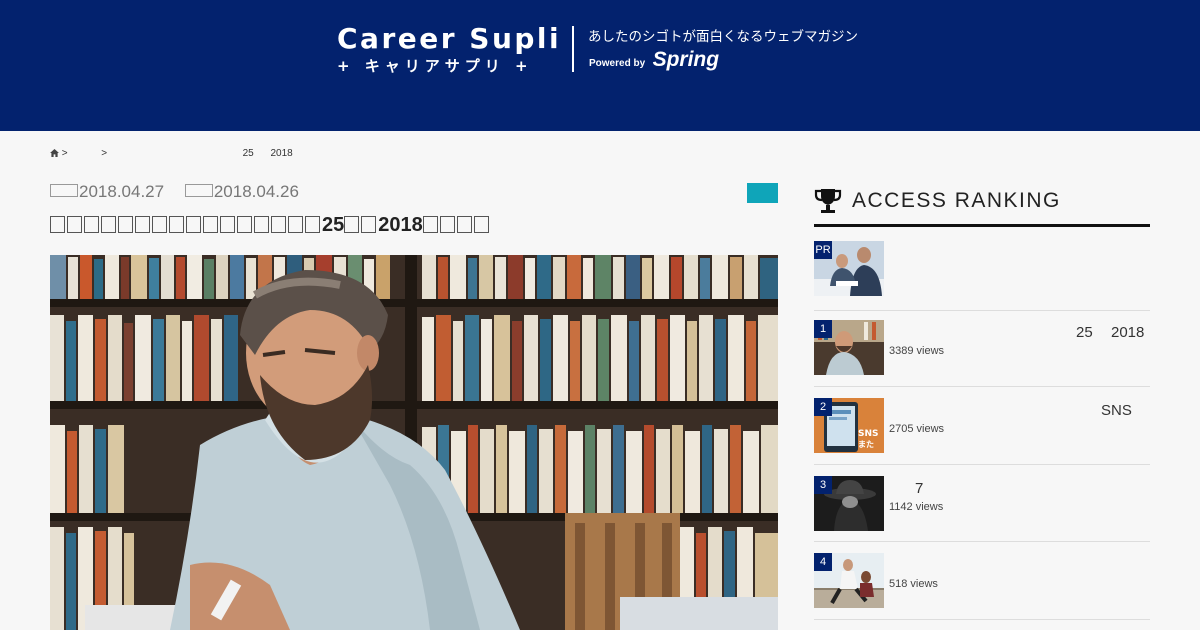  I want to click on ranking-title: ACCESS RANKING, so click(956, 200).